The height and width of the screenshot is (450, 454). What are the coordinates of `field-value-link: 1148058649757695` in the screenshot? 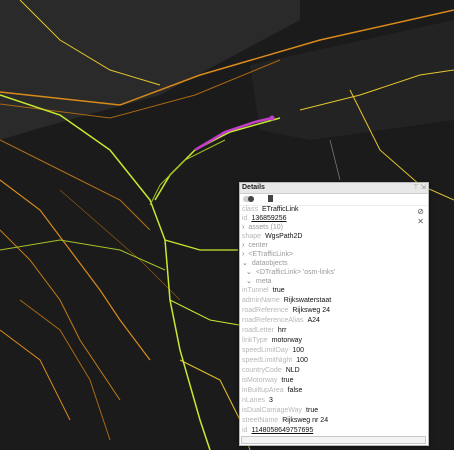 It's located at (282, 430).